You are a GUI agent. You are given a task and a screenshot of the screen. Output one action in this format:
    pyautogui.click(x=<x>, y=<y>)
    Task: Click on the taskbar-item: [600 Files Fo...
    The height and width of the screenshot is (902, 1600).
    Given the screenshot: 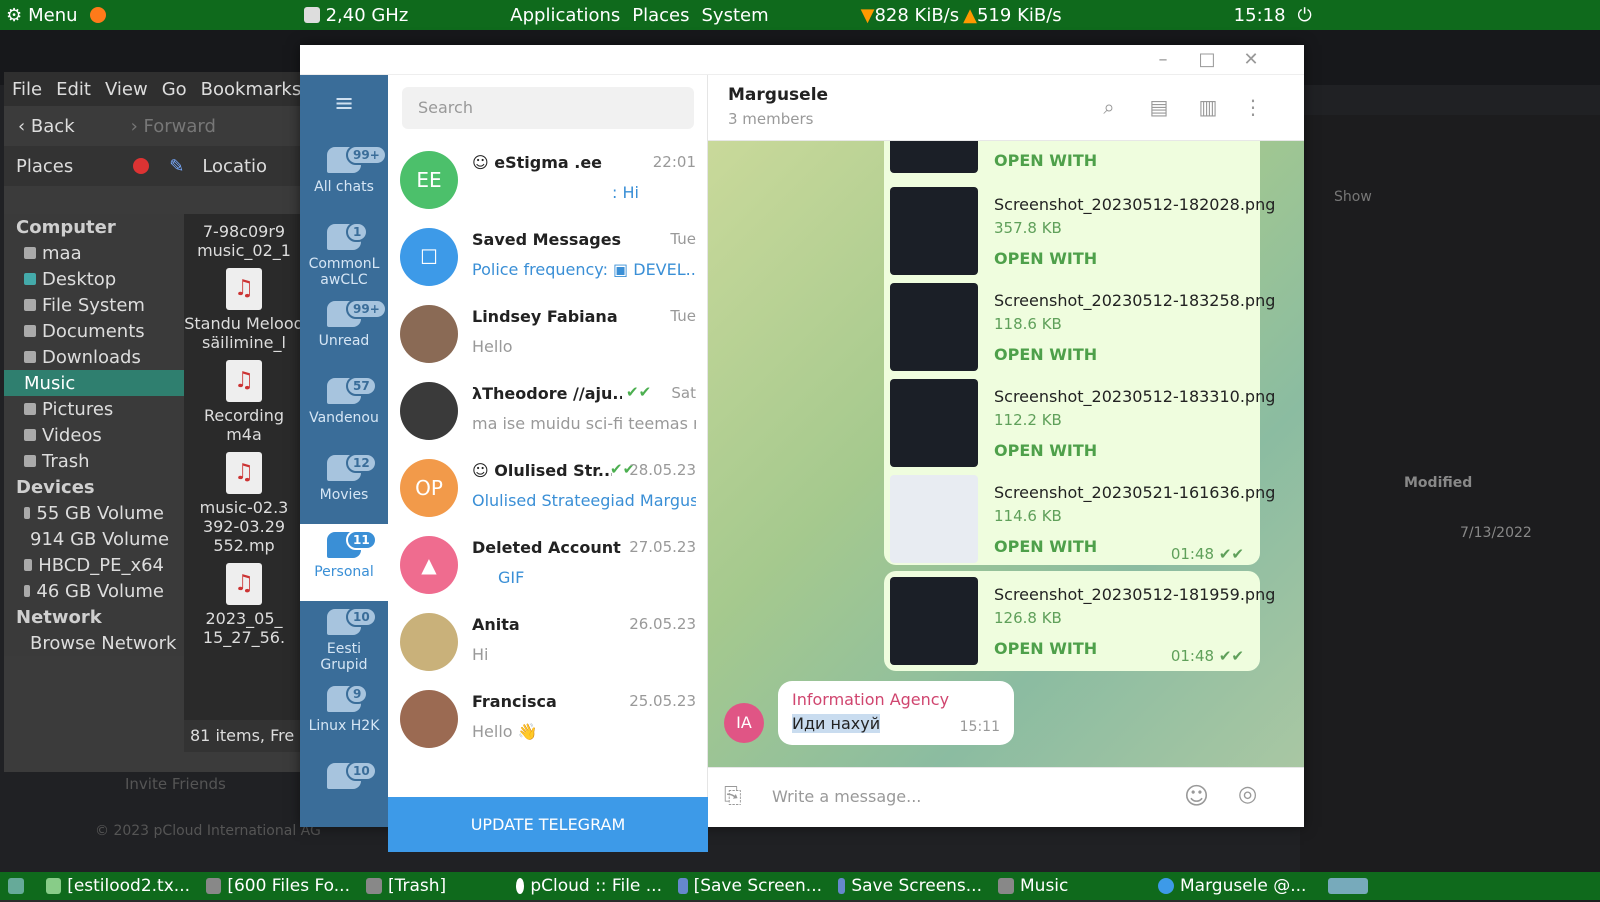 What is the action you would take?
    pyautogui.click(x=278, y=886)
    